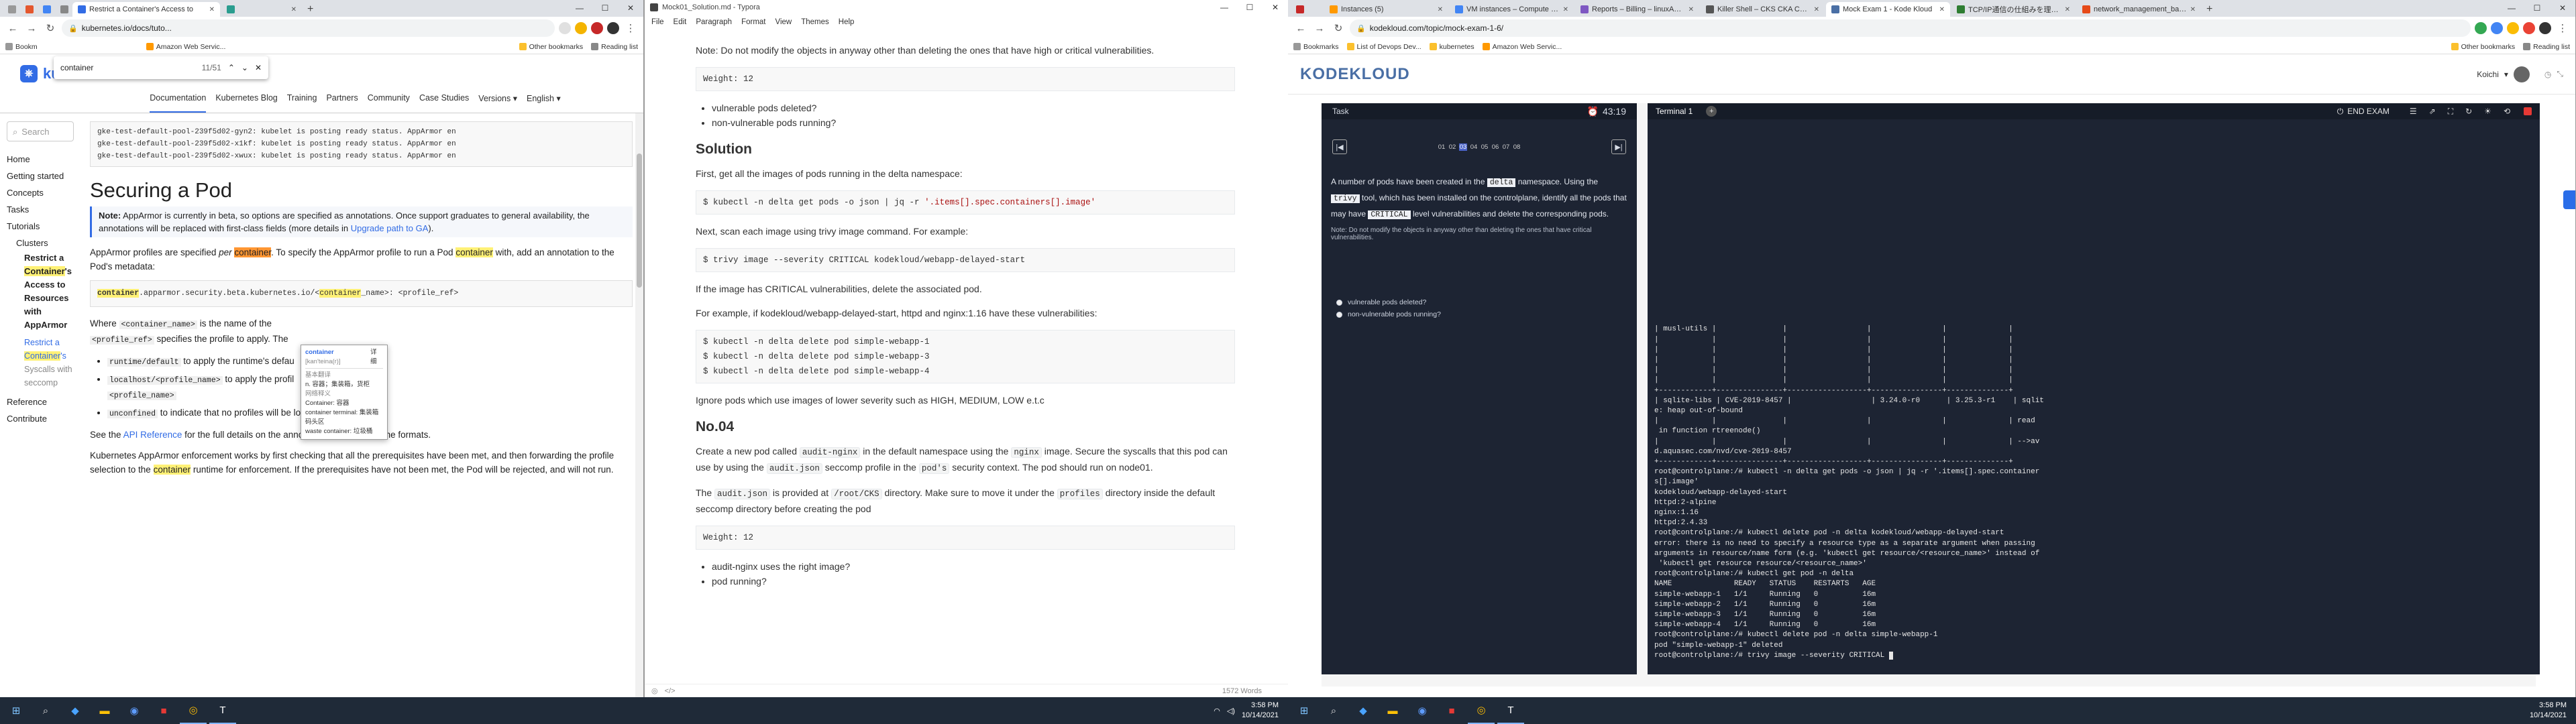 The width and height of the screenshot is (2576, 724). What do you see at coordinates (1252, 691) in the screenshot?
I see `word-count: 1572 Words` at bounding box center [1252, 691].